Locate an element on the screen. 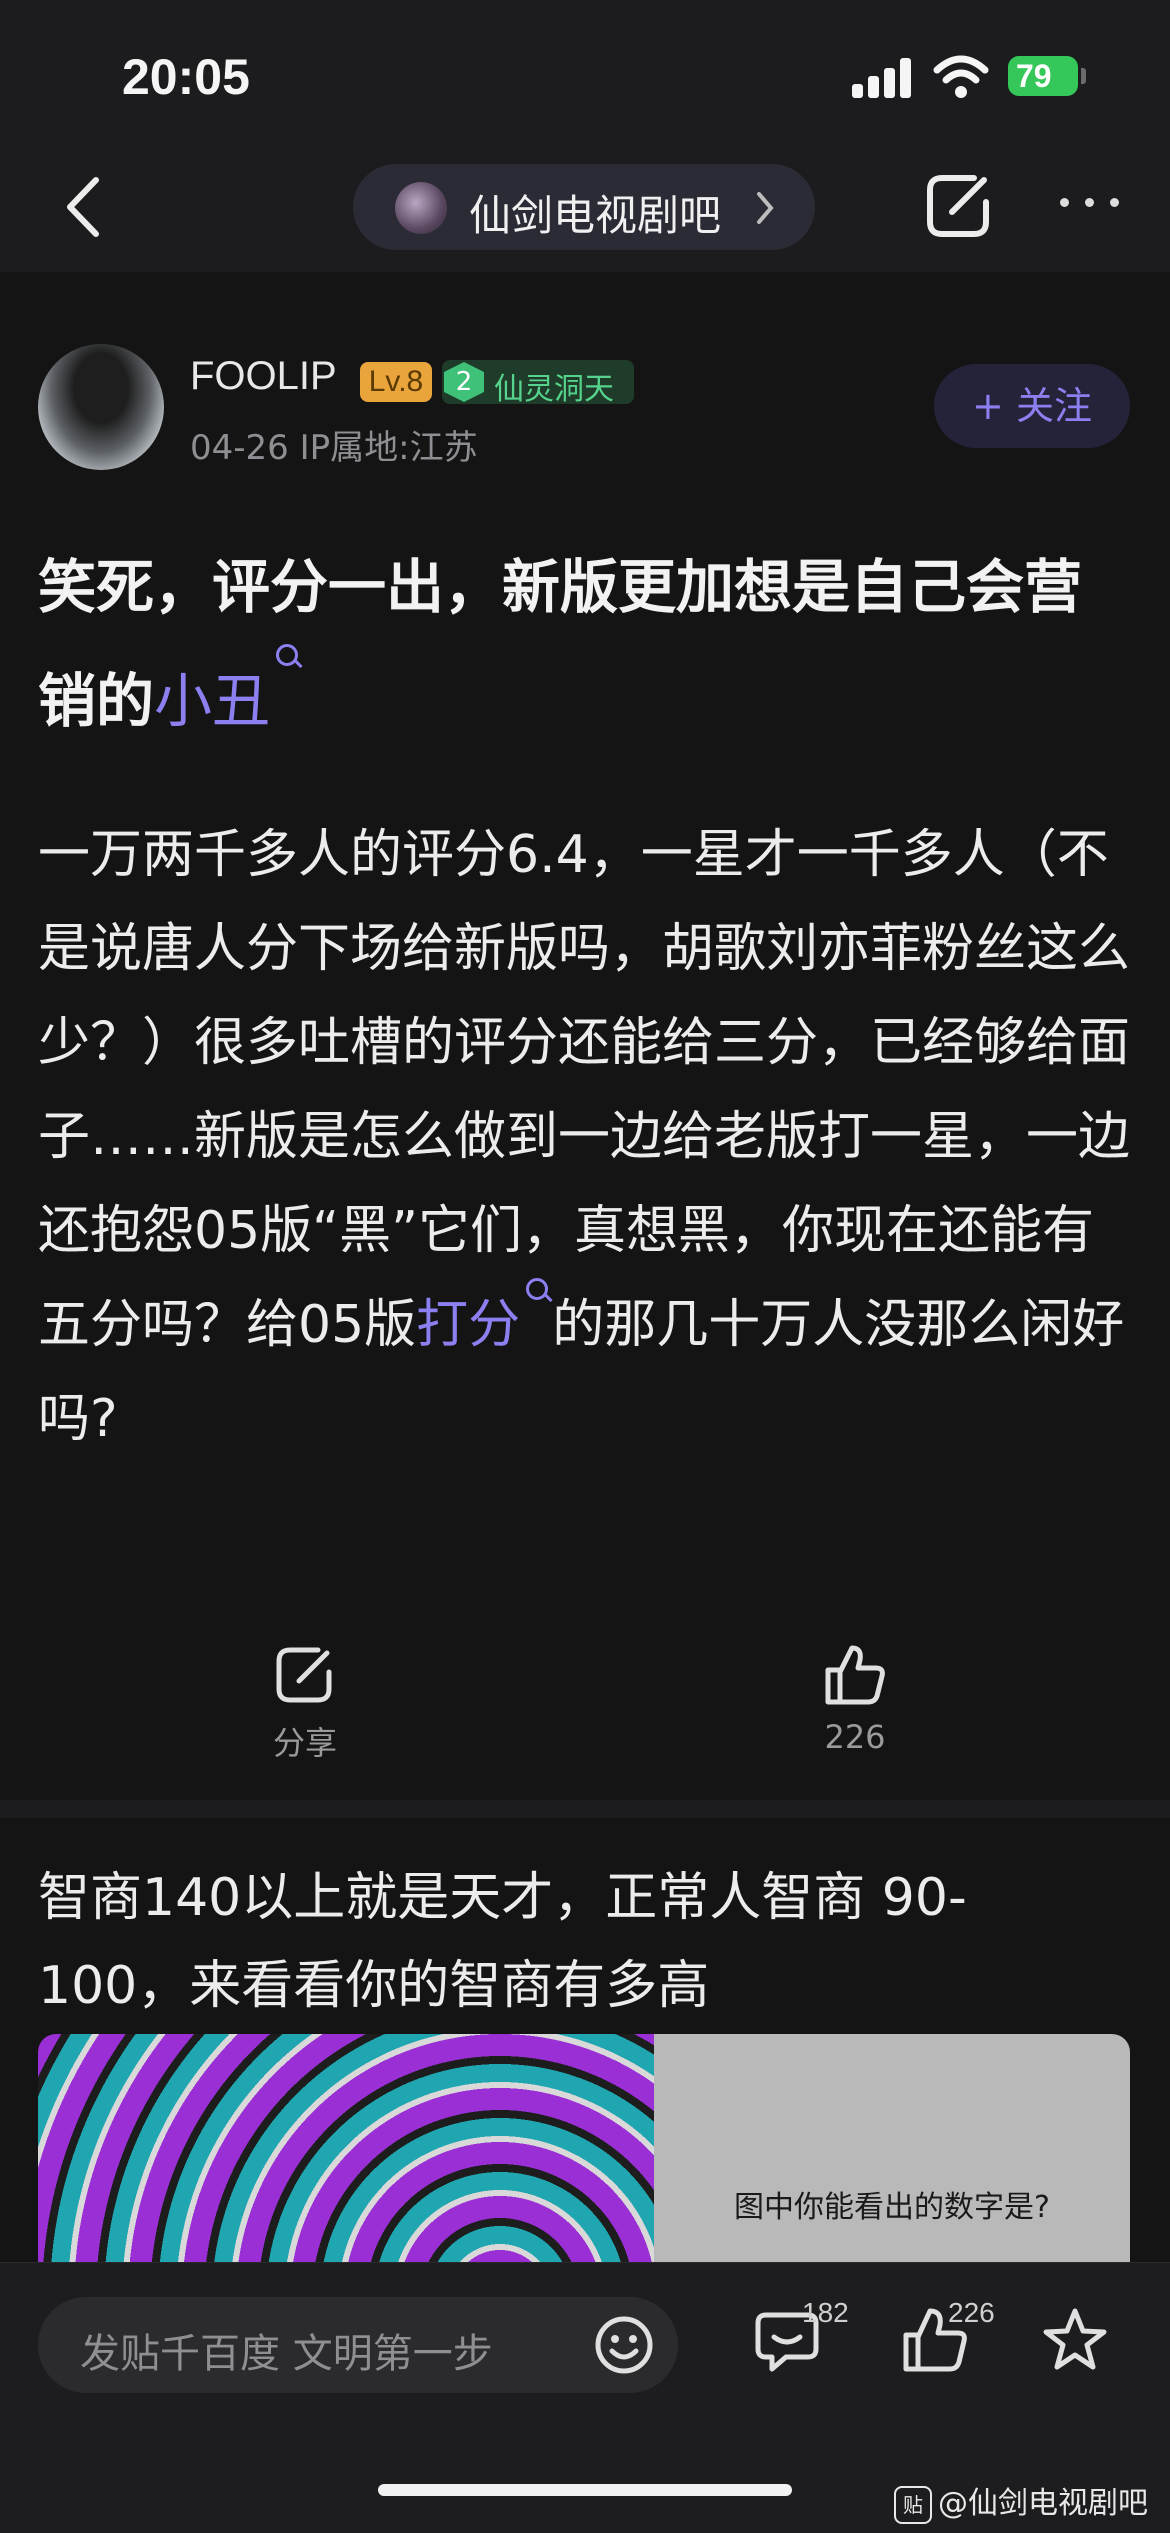  battery-icon: 79 is located at coordinates (1047, 76).